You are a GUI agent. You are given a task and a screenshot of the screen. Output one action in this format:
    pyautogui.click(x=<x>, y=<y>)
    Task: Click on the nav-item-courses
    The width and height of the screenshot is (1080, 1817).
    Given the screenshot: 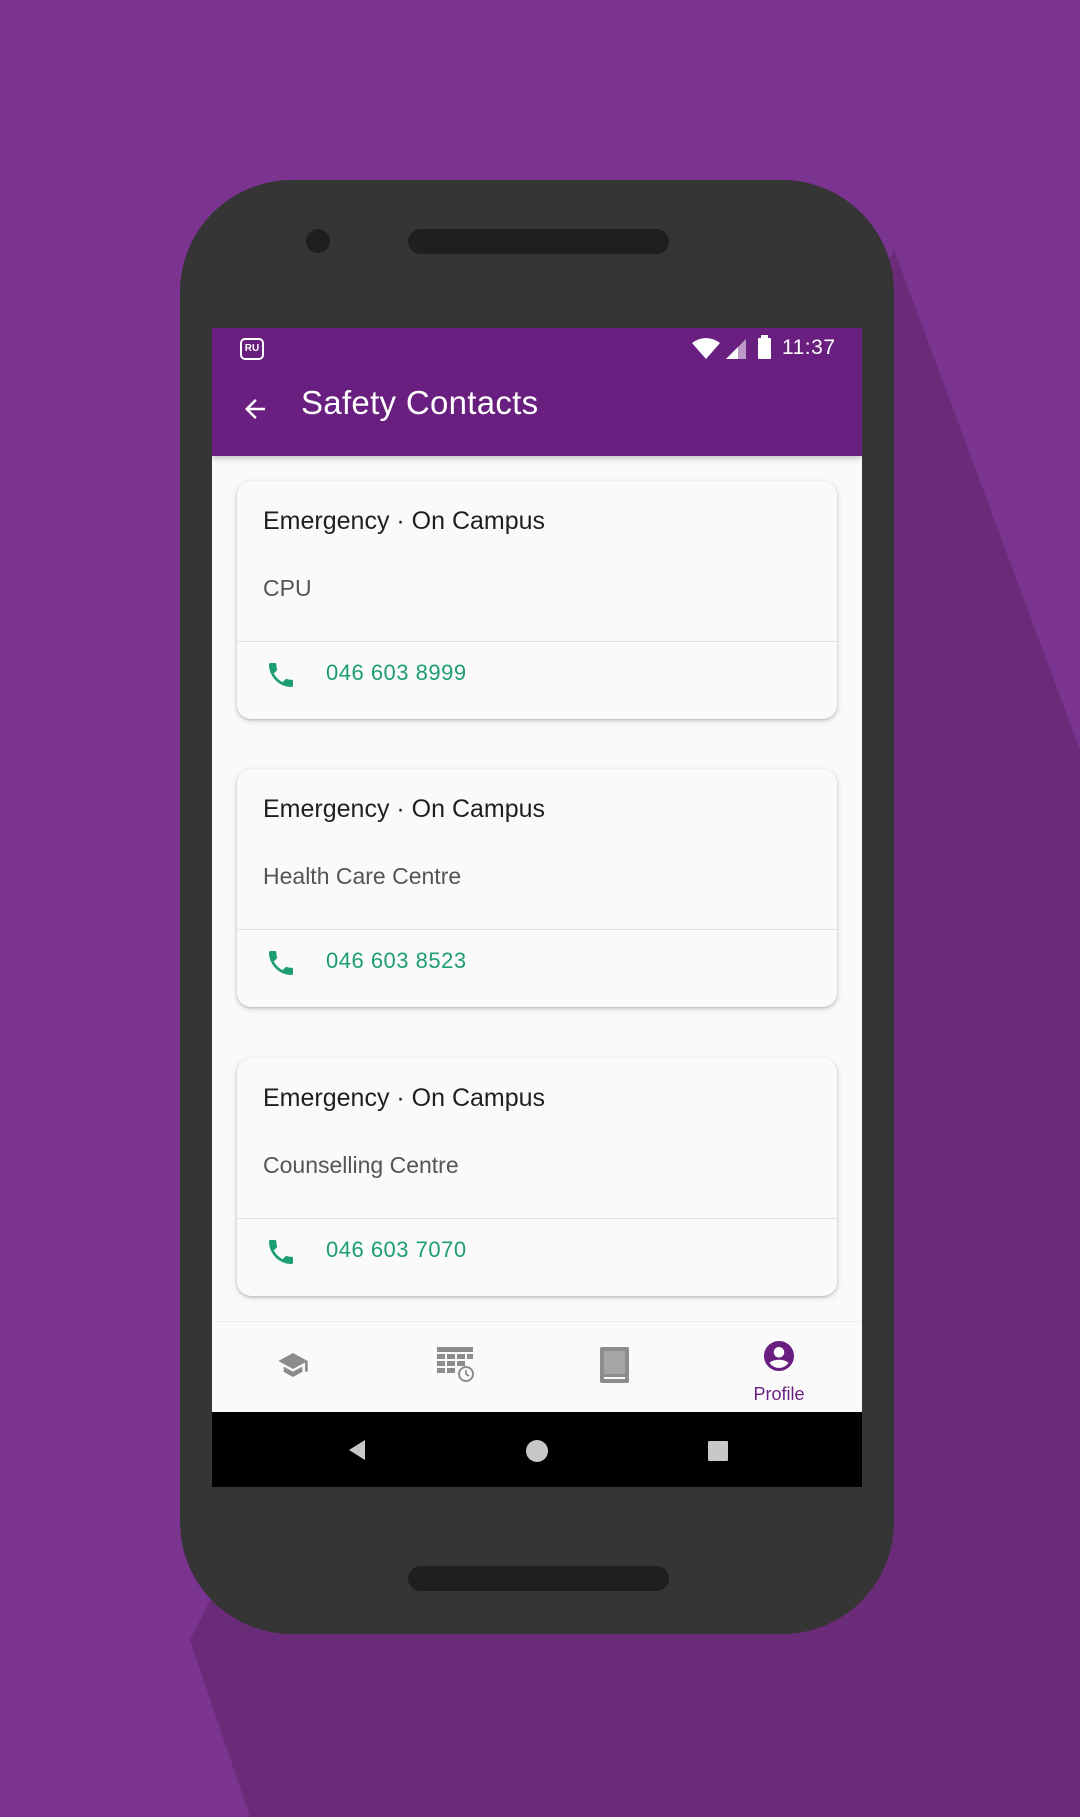 What is the action you would take?
    pyautogui.click(x=293, y=1367)
    